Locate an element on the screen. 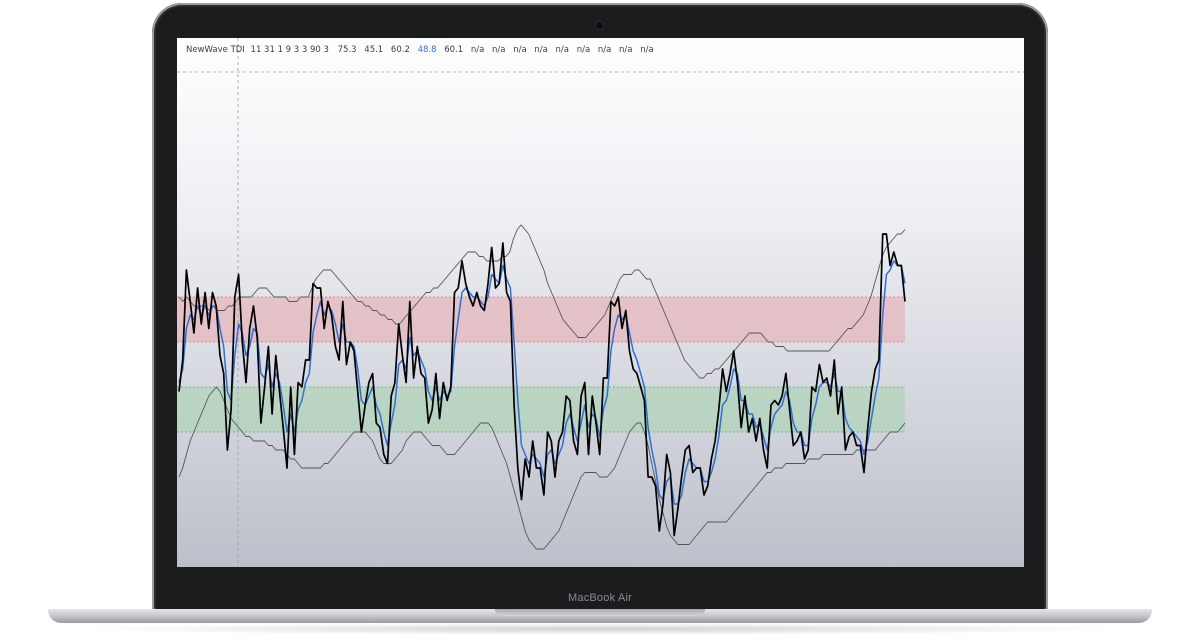 This screenshot has height=644, width=1200. legend-value-highlight: 48.8 is located at coordinates (427, 50).